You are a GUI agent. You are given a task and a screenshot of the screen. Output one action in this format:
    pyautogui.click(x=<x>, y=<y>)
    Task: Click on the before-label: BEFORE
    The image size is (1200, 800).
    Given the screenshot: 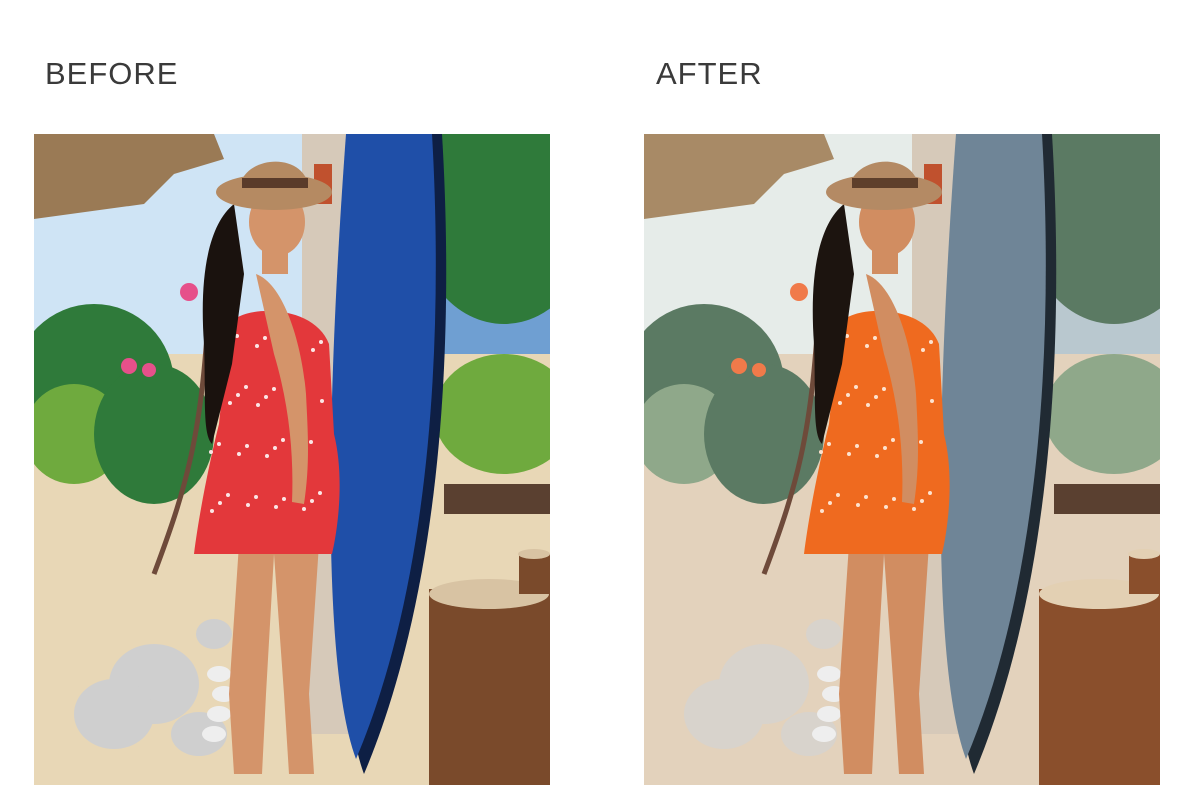 What is the action you would take?
    pyautogui.click(x=112, y=73)
    